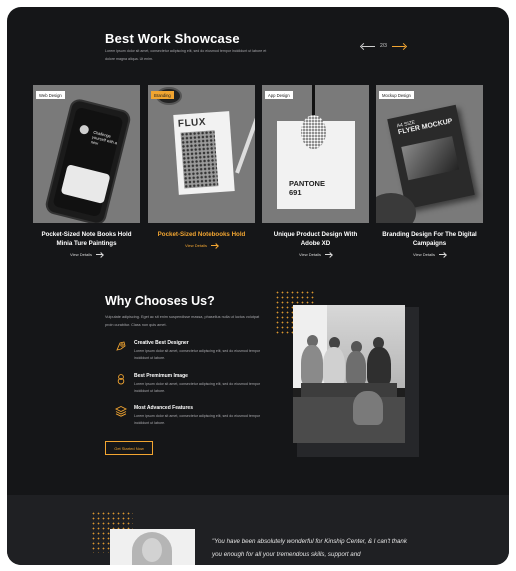  Describe the element at coordinates (315, 239) in the screenshot. I see `card-title: Unique Product Design With Adobe XD` at that location.